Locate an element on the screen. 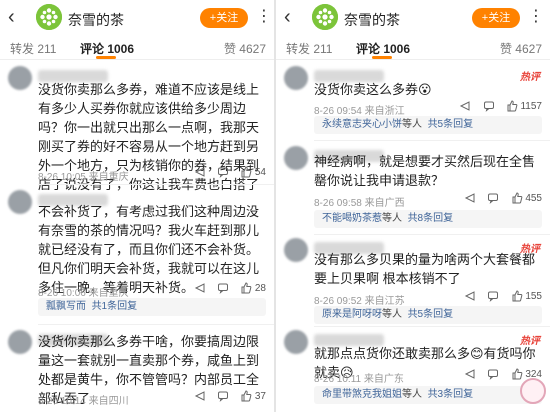  reply-preview: 命里带煞克我姐姐等人 共3条回复 is located at coordinates (428, 395).